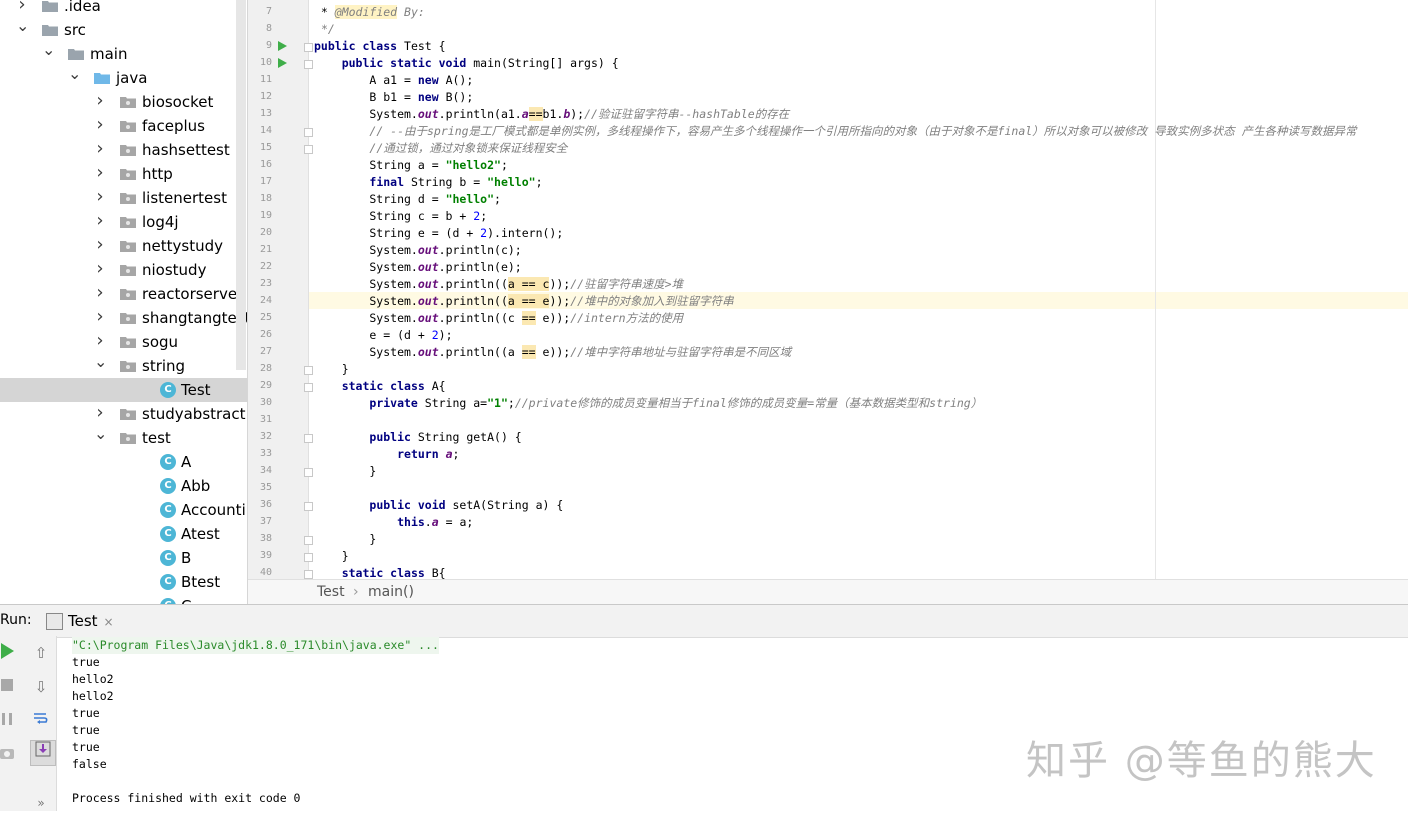 Image resolution: width=1408 pixels, height=814 pixels. What do you see at coordinates (123, 78) in the screenshot?
I see `tree-item-java: ⌄ java` at bounding box center [123, 78].